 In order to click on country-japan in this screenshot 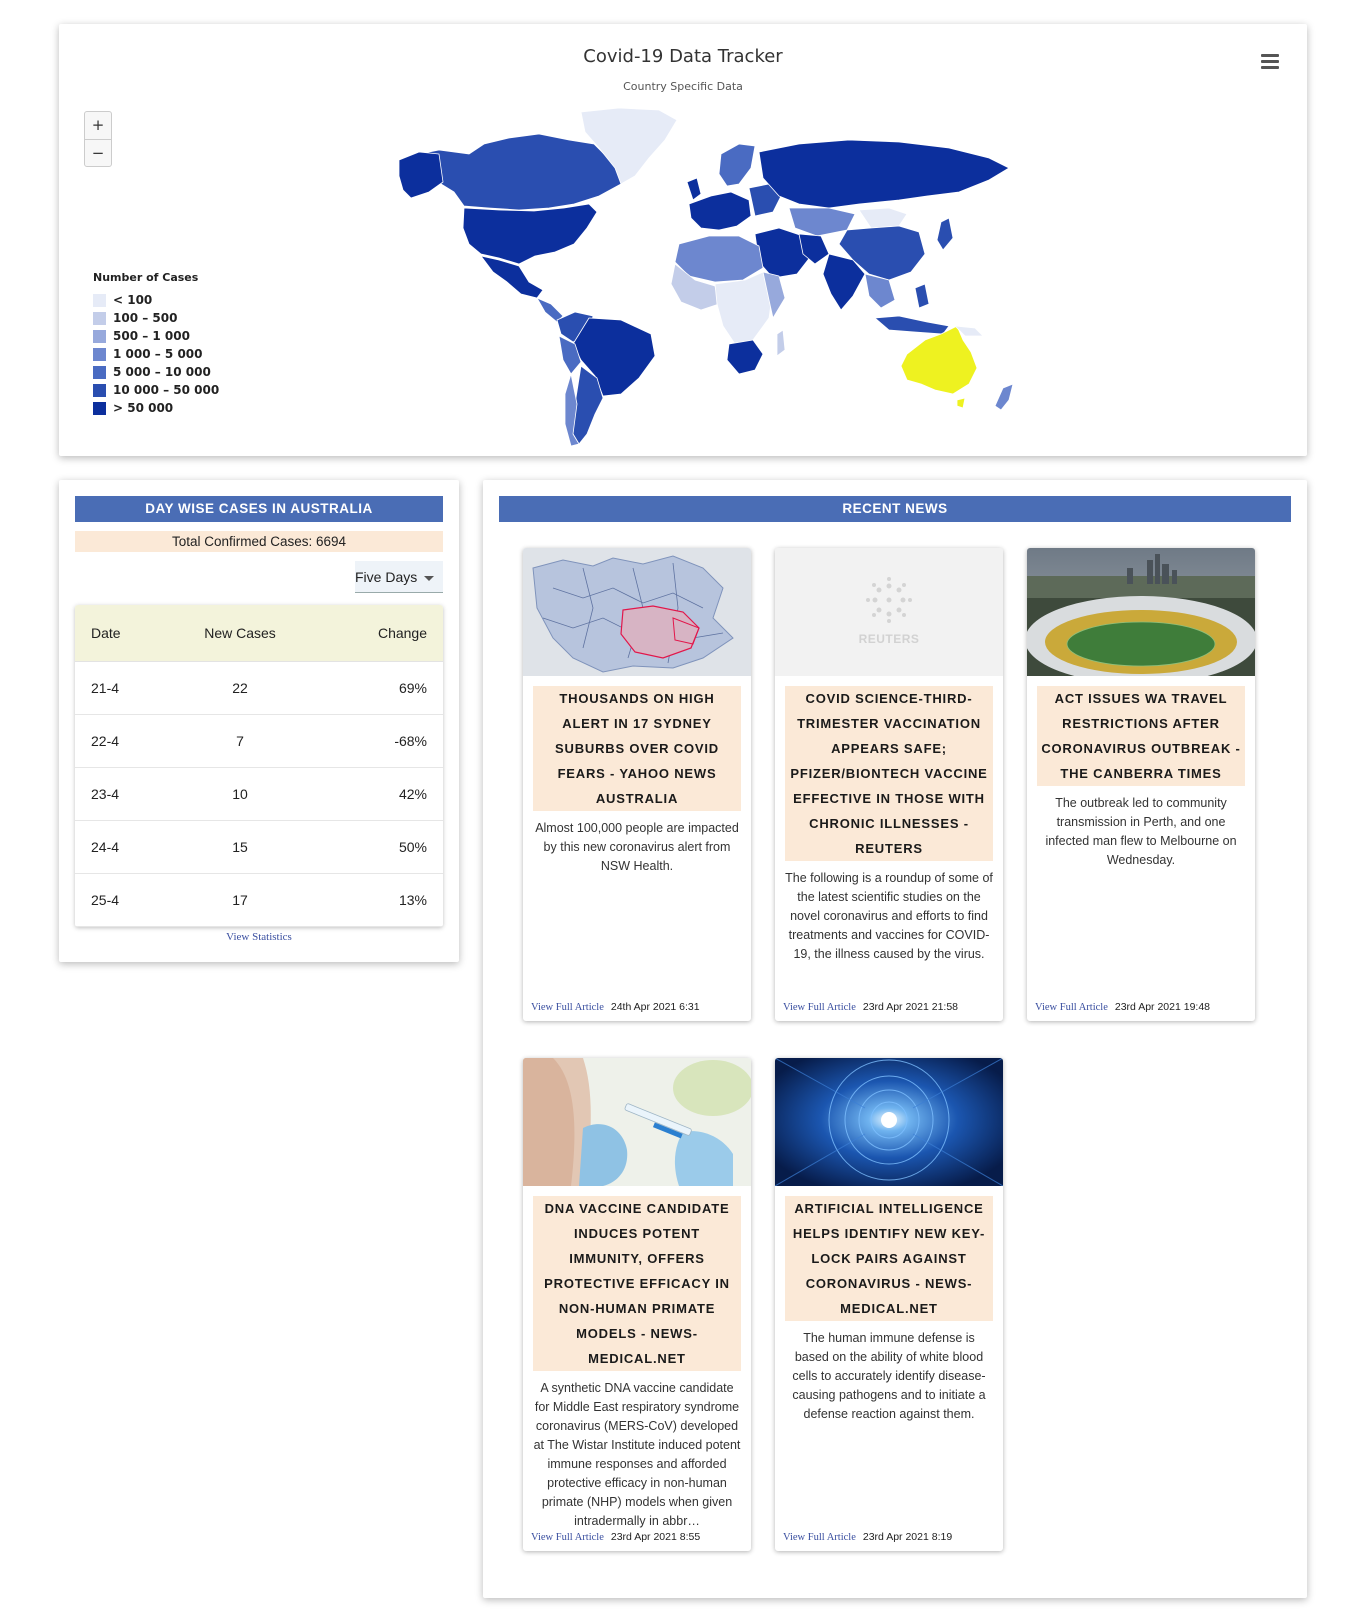, I will do `click(945, 234)`.